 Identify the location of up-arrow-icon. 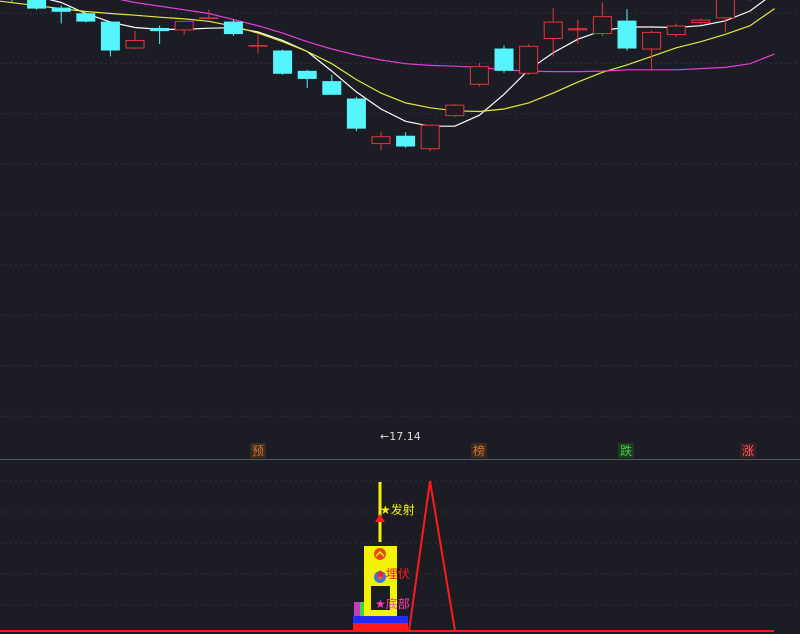
(380, 554).